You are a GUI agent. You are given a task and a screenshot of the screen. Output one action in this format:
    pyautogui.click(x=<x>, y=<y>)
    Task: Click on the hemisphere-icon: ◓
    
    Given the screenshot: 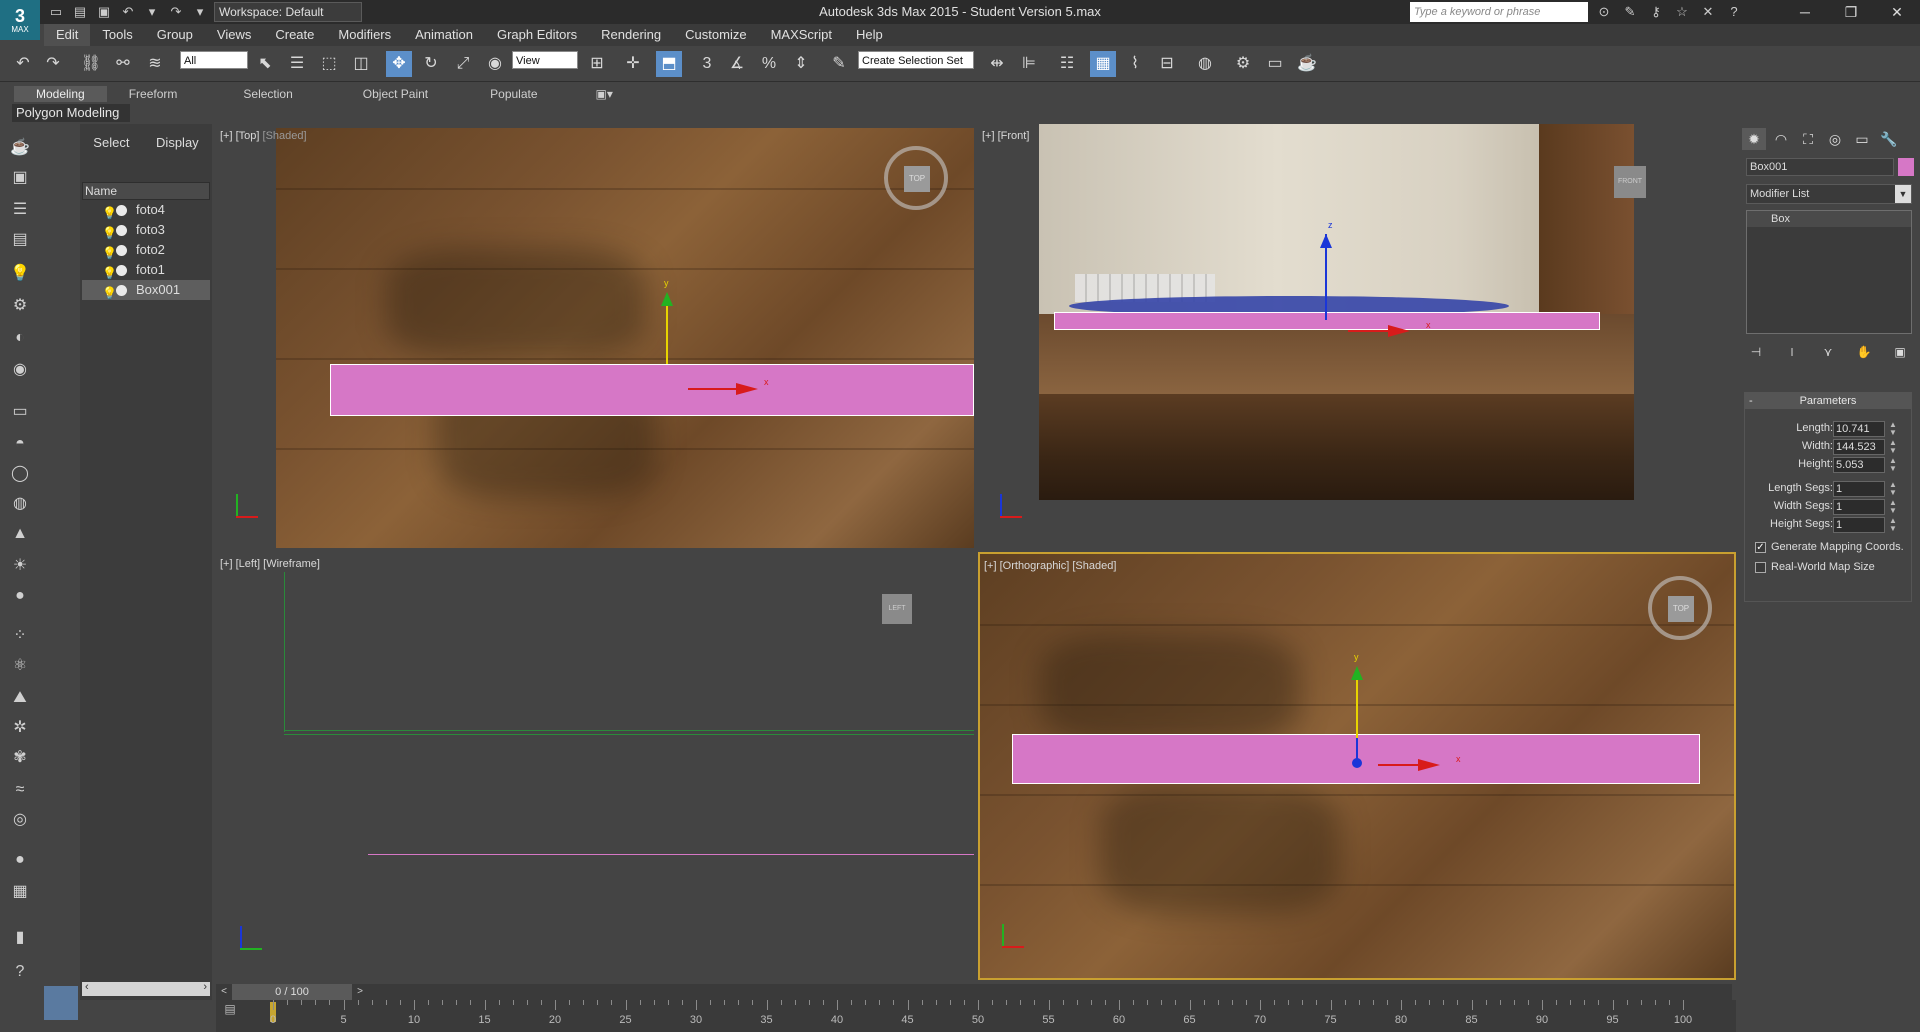 What is the action you would take?
    pyautogui.click(x=20, y=444)
    